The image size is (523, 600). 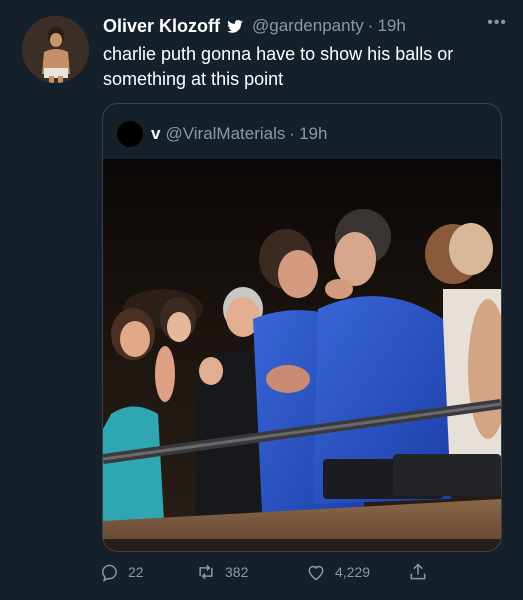 I want to click on author-handle: @gardenpanty, so click(x=308, y=26).